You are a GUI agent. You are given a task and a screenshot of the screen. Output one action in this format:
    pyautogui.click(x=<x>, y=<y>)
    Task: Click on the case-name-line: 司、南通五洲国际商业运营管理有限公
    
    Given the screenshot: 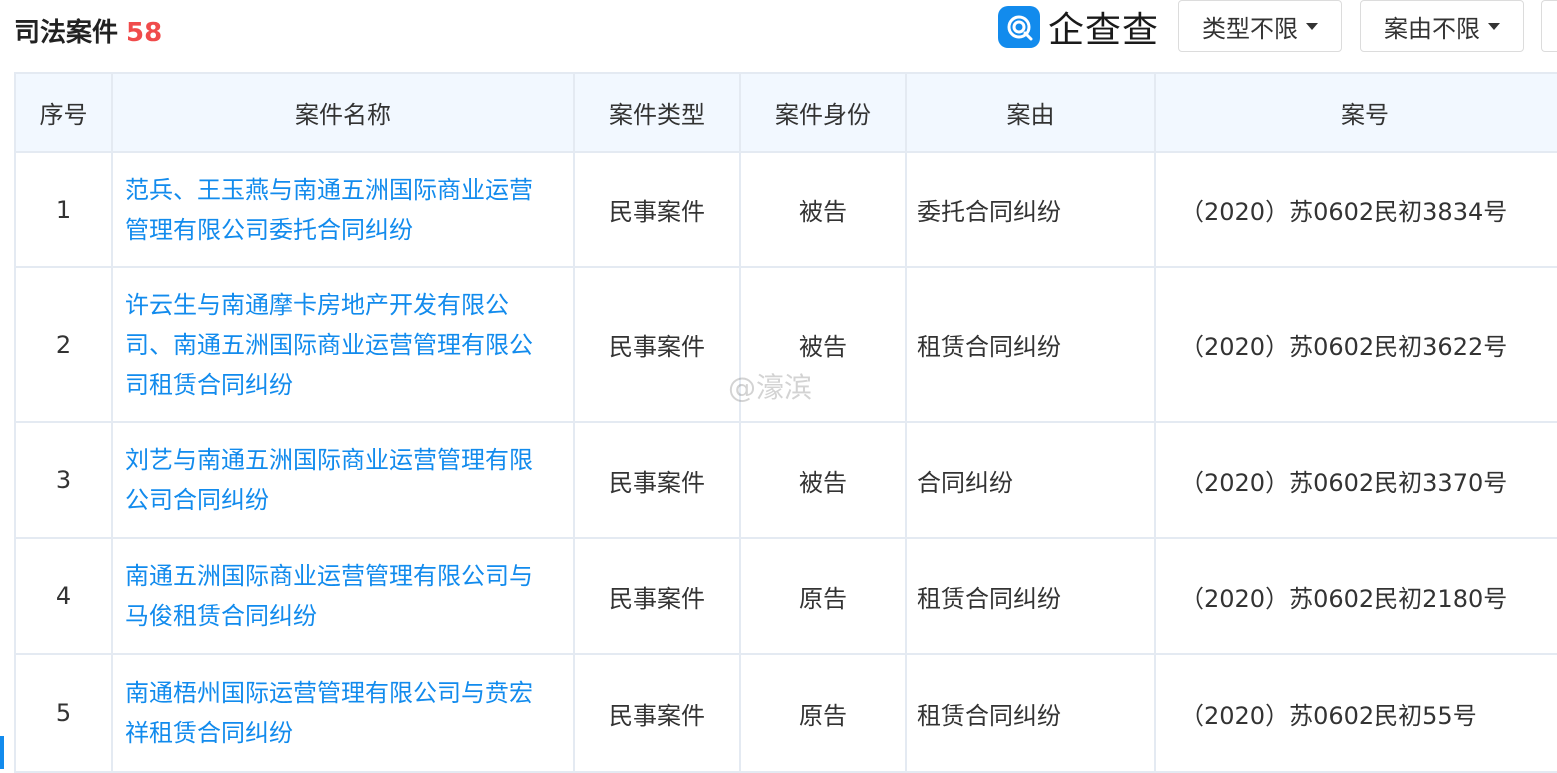 What is the action you would take?
    pyautogui.click(x=329, y=344)
    